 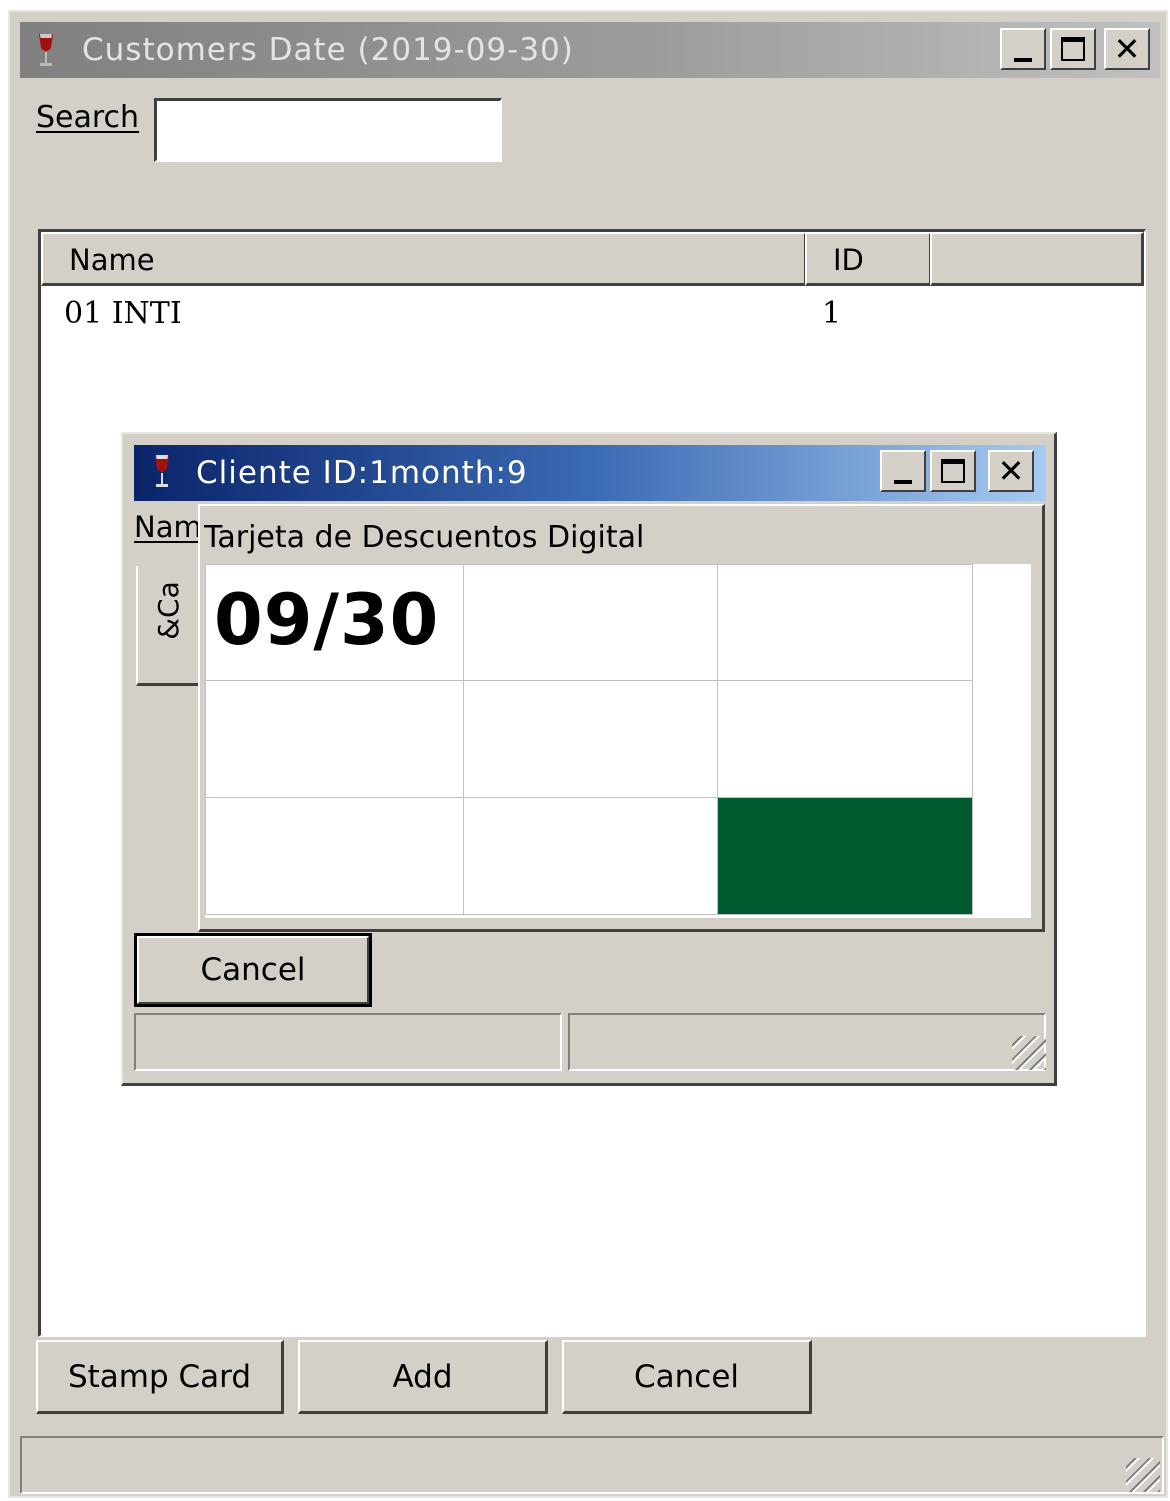 I want to click on vertical-tab-text: &Ca, so click(x=168, y=610).